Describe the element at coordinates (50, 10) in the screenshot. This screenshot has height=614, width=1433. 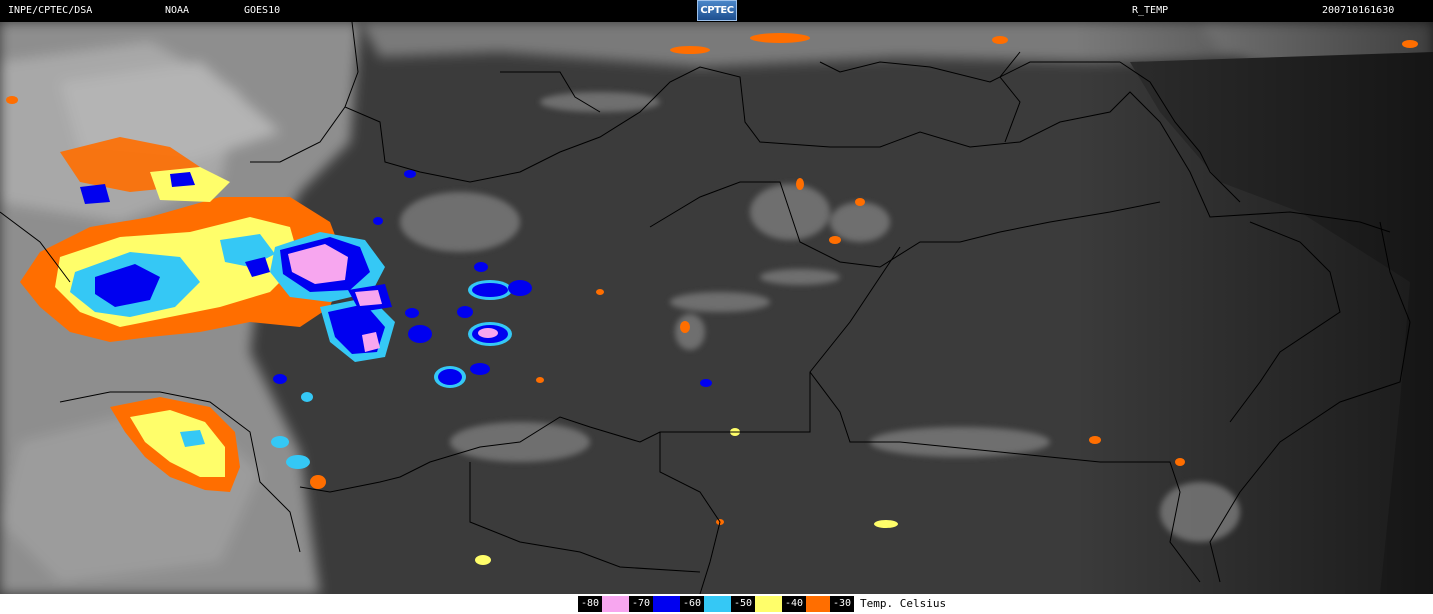
I see `agency-label: INPE/CPTEC/DSA` at that location.